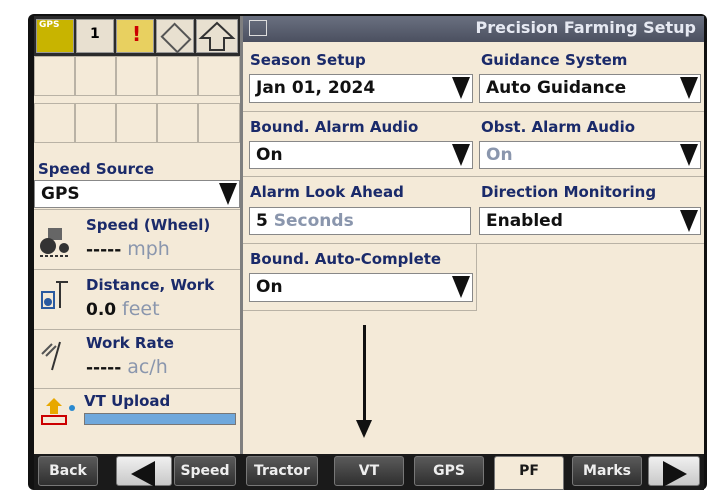  I want to click on bound-auto-complete-dropdown: On, so click(361, 287).